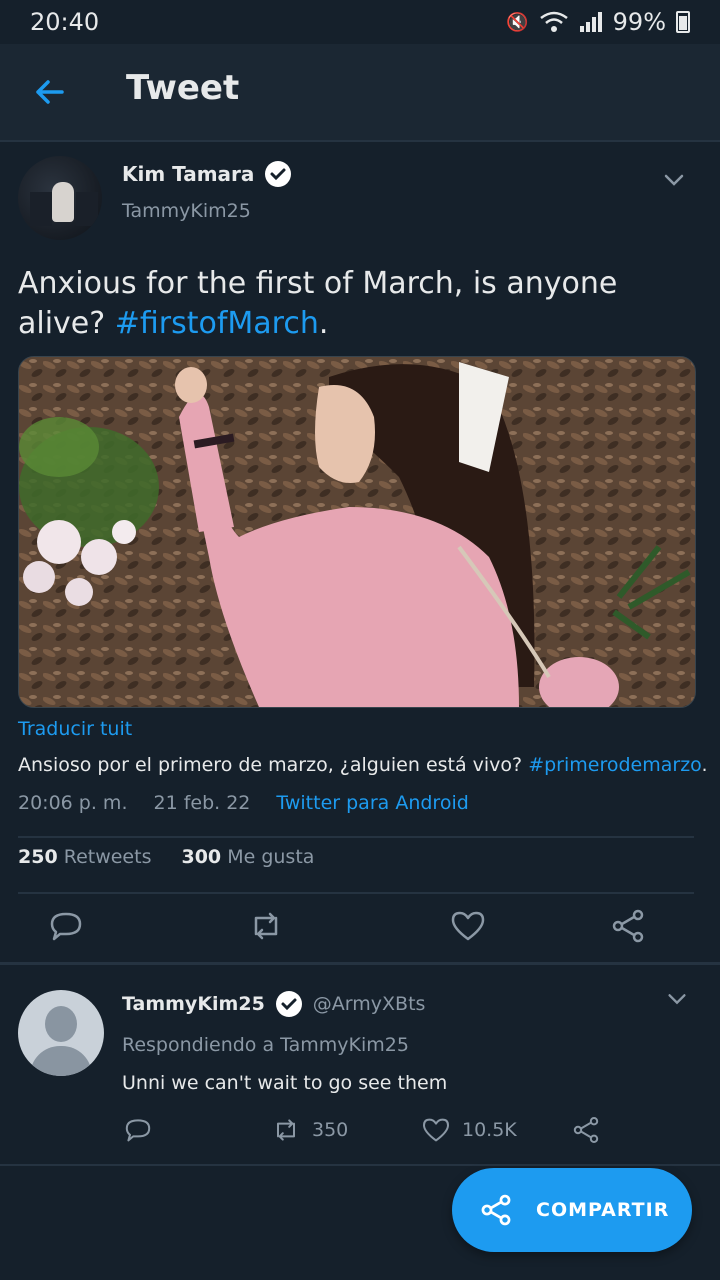 This screenshot has width=720, height=1280. What do you see at coordinates (75, 729) in the screenshot?
I see `translate-link: Traducir tuit` at bounding box center [75, 729].